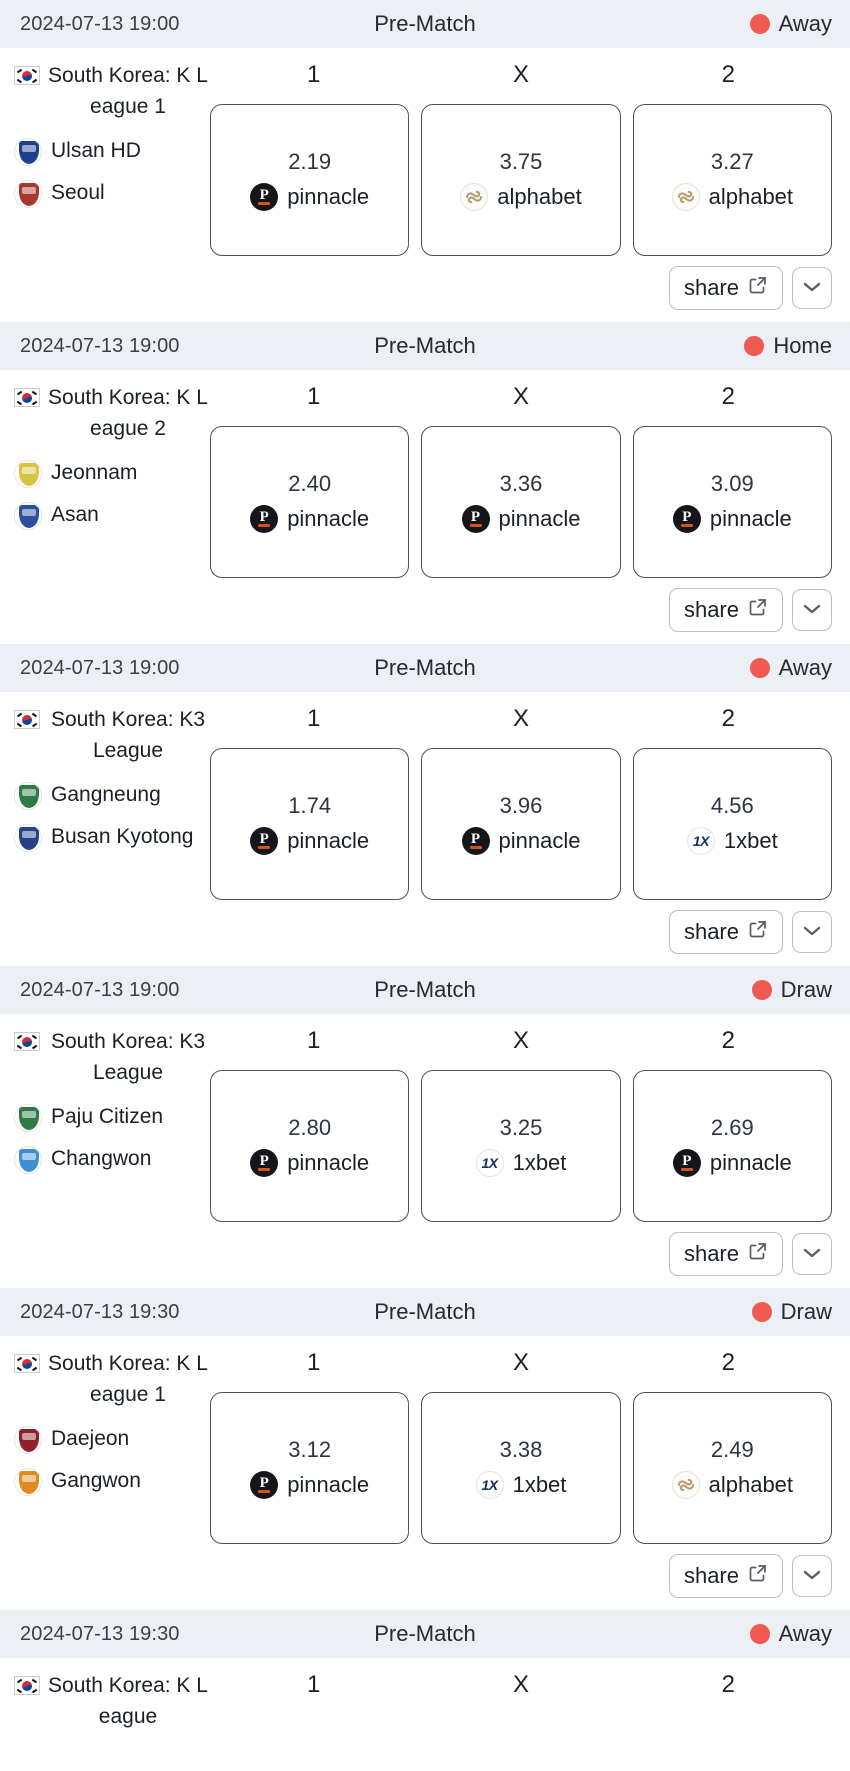 Image resolution: width=850 pixels, height=1771 pixels. I want to click on home-team-name: Gangneung, so click(106, 794).